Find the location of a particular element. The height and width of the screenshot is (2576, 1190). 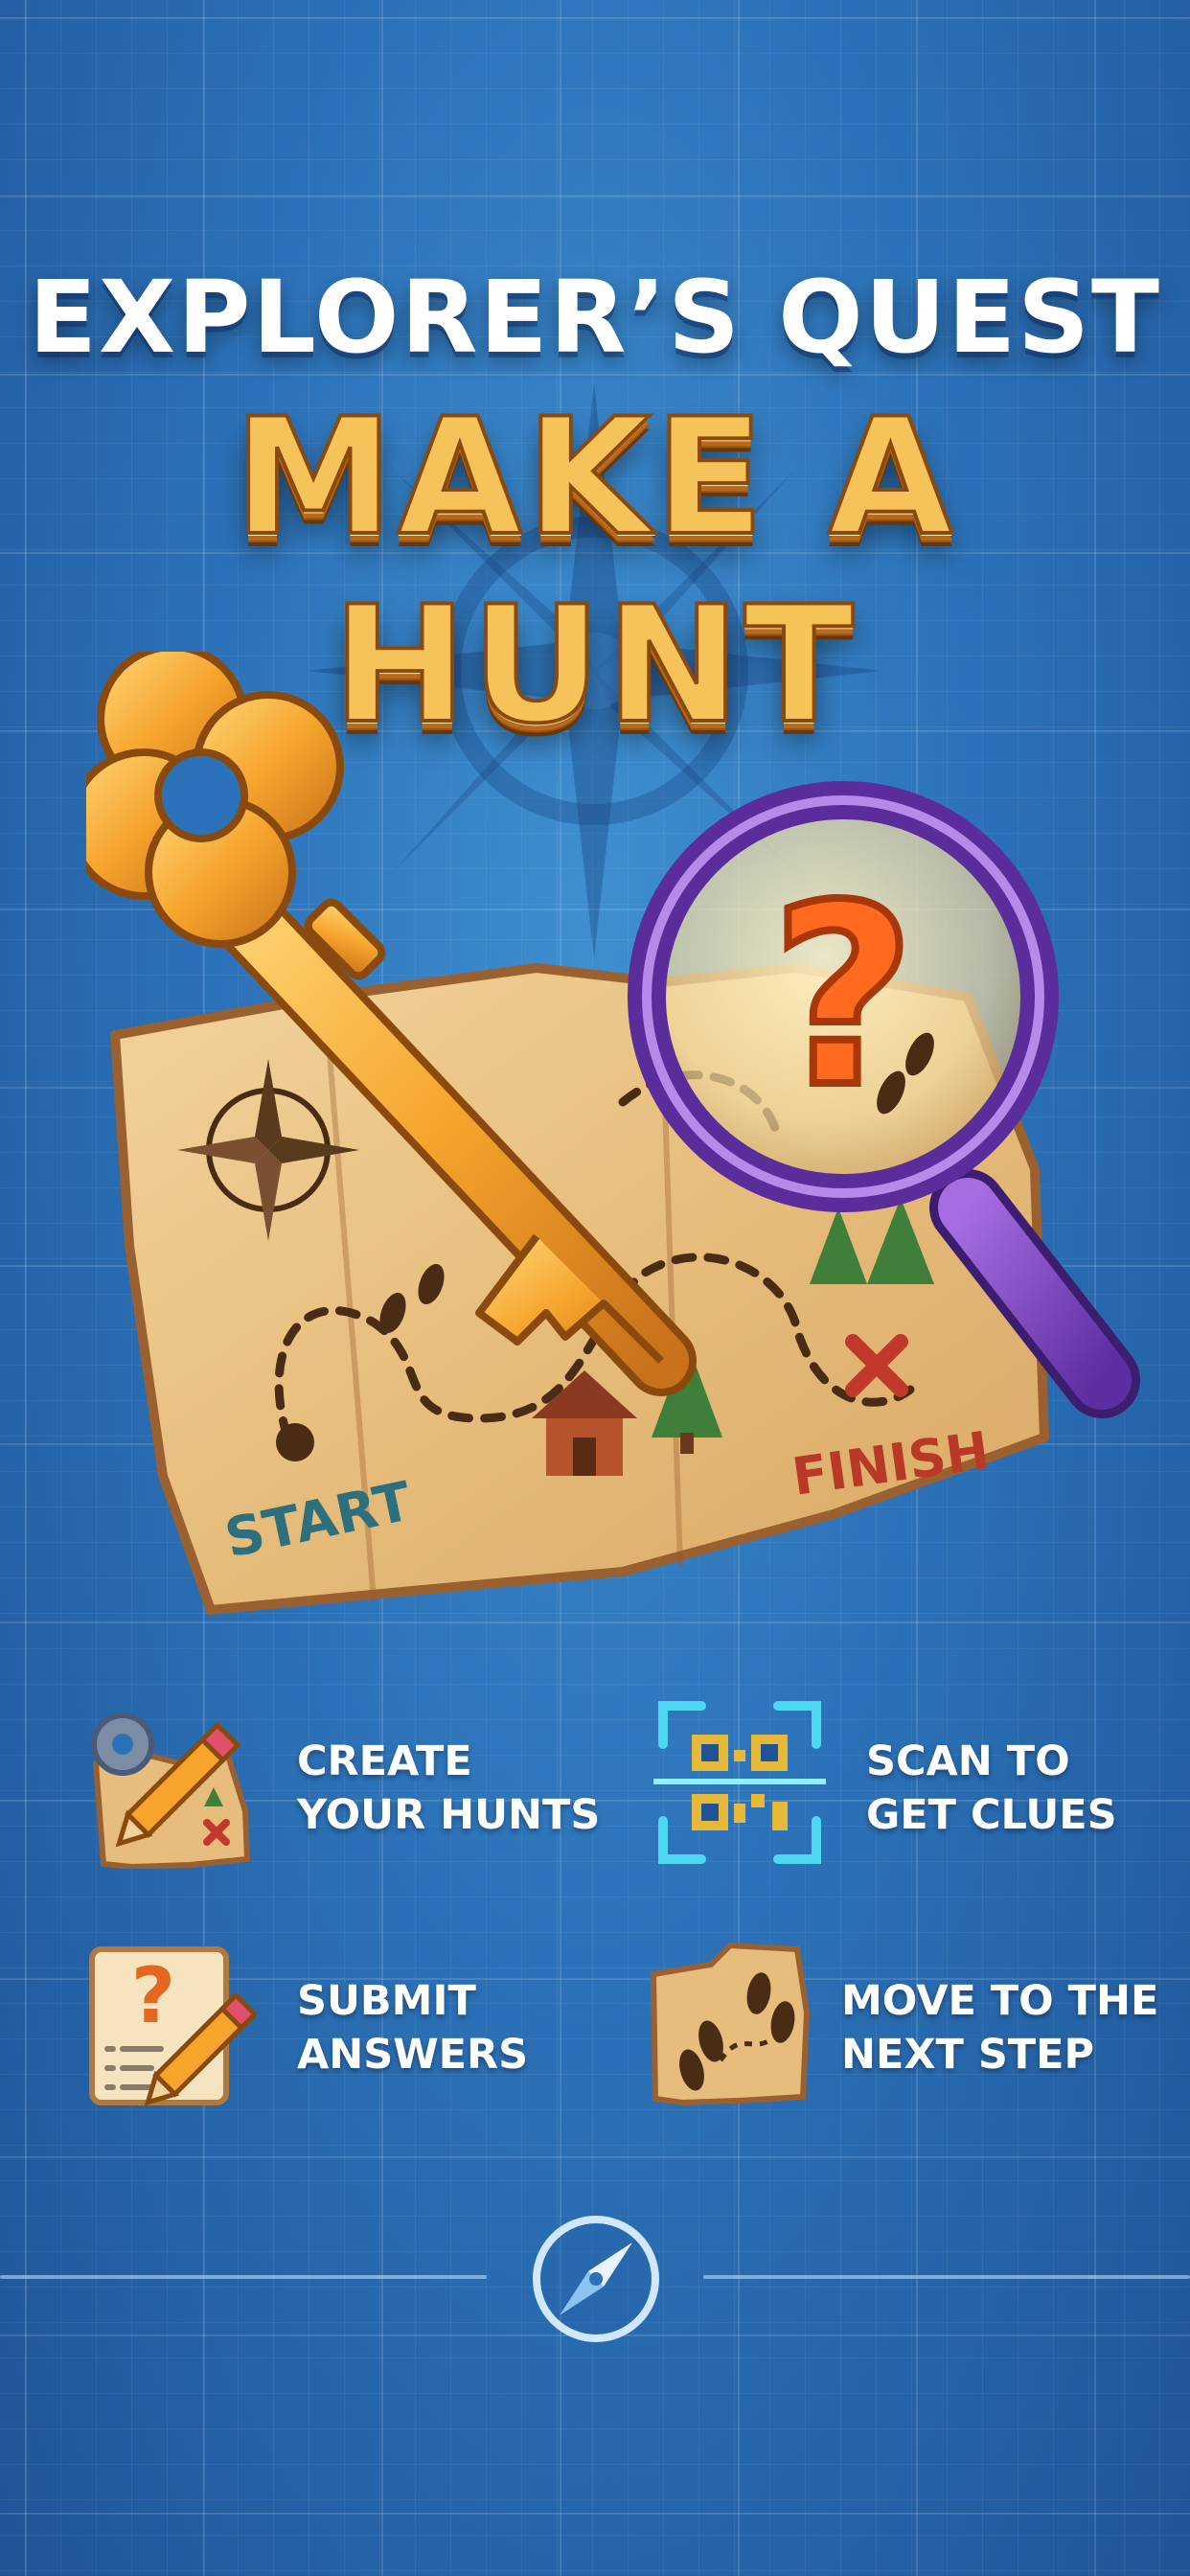

feature-create-hunts: CREATE YOUR HUNTS is located at coordinates (343, 1792).